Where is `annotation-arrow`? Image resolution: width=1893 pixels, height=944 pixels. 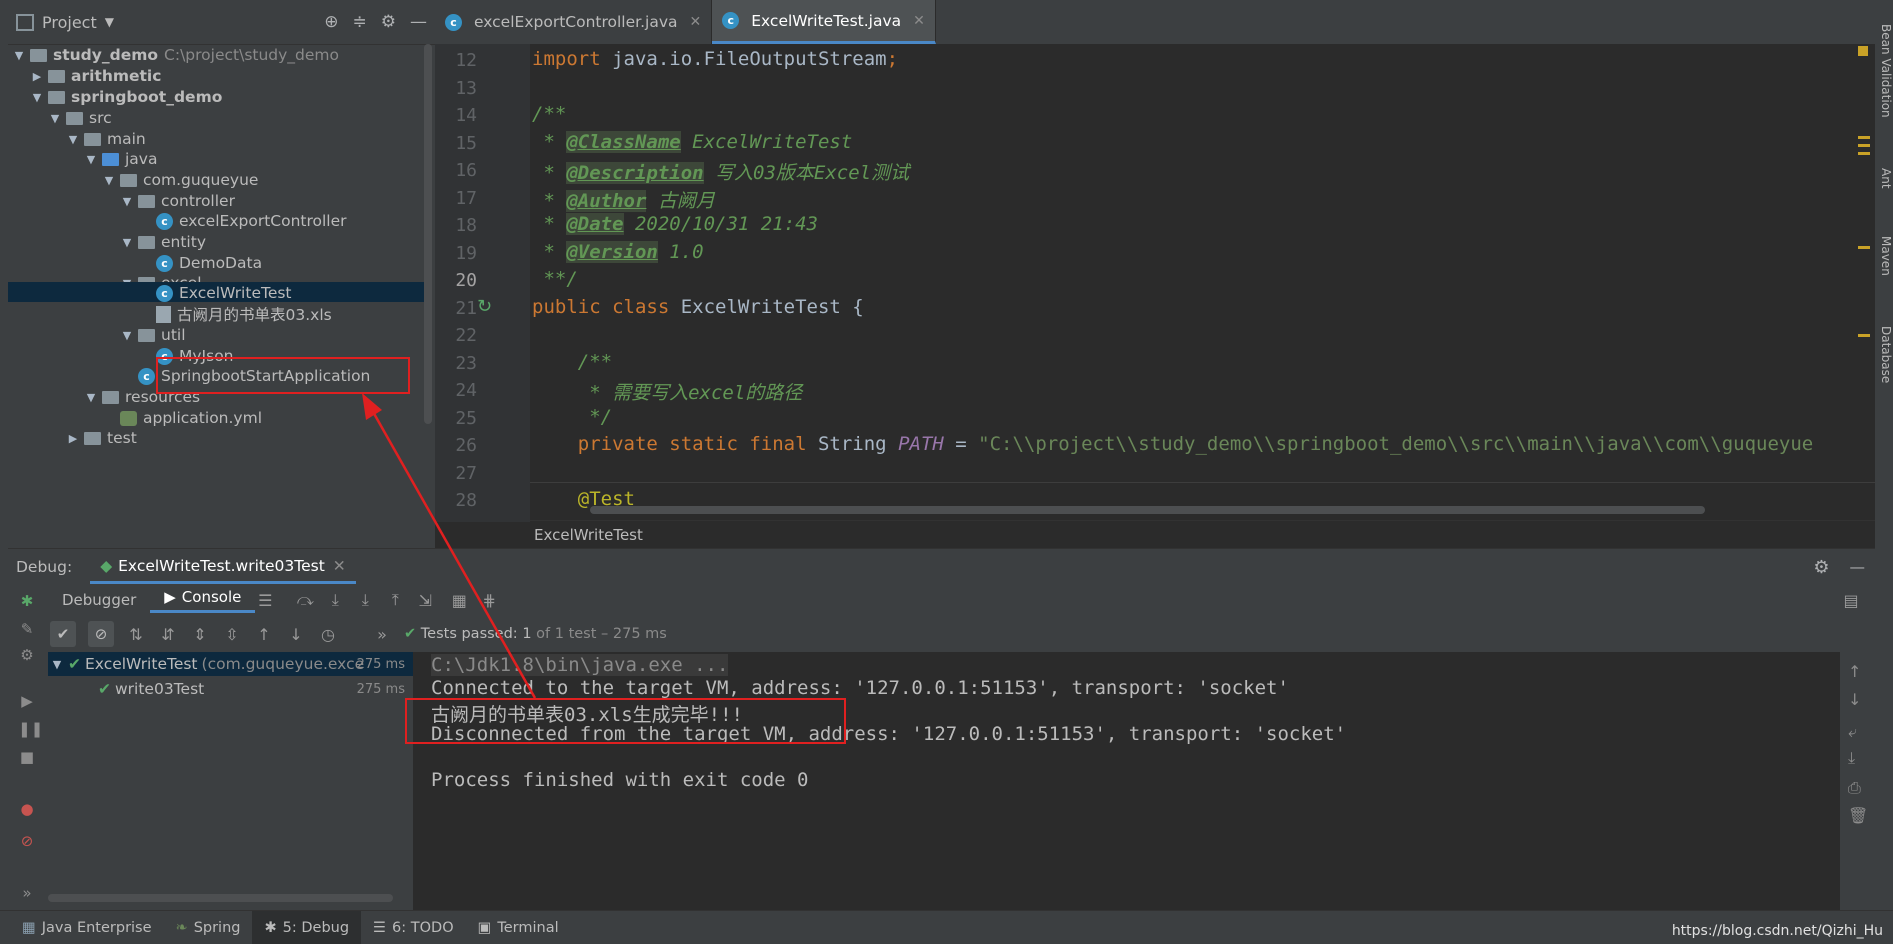
annotation-arrow is located at coordinates (449, 546).